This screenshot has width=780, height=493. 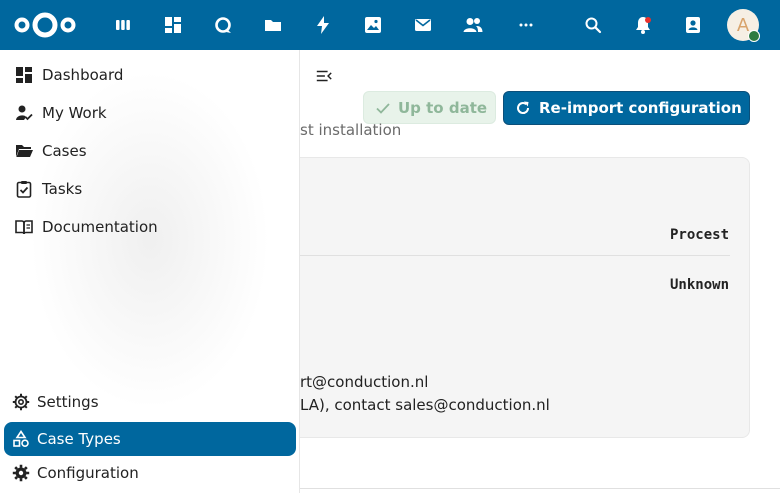 What do you see at coordinates (443, 107) in the screenshot?
I see `up-to-date-label: Up to date` at bounding box center [443, 107].